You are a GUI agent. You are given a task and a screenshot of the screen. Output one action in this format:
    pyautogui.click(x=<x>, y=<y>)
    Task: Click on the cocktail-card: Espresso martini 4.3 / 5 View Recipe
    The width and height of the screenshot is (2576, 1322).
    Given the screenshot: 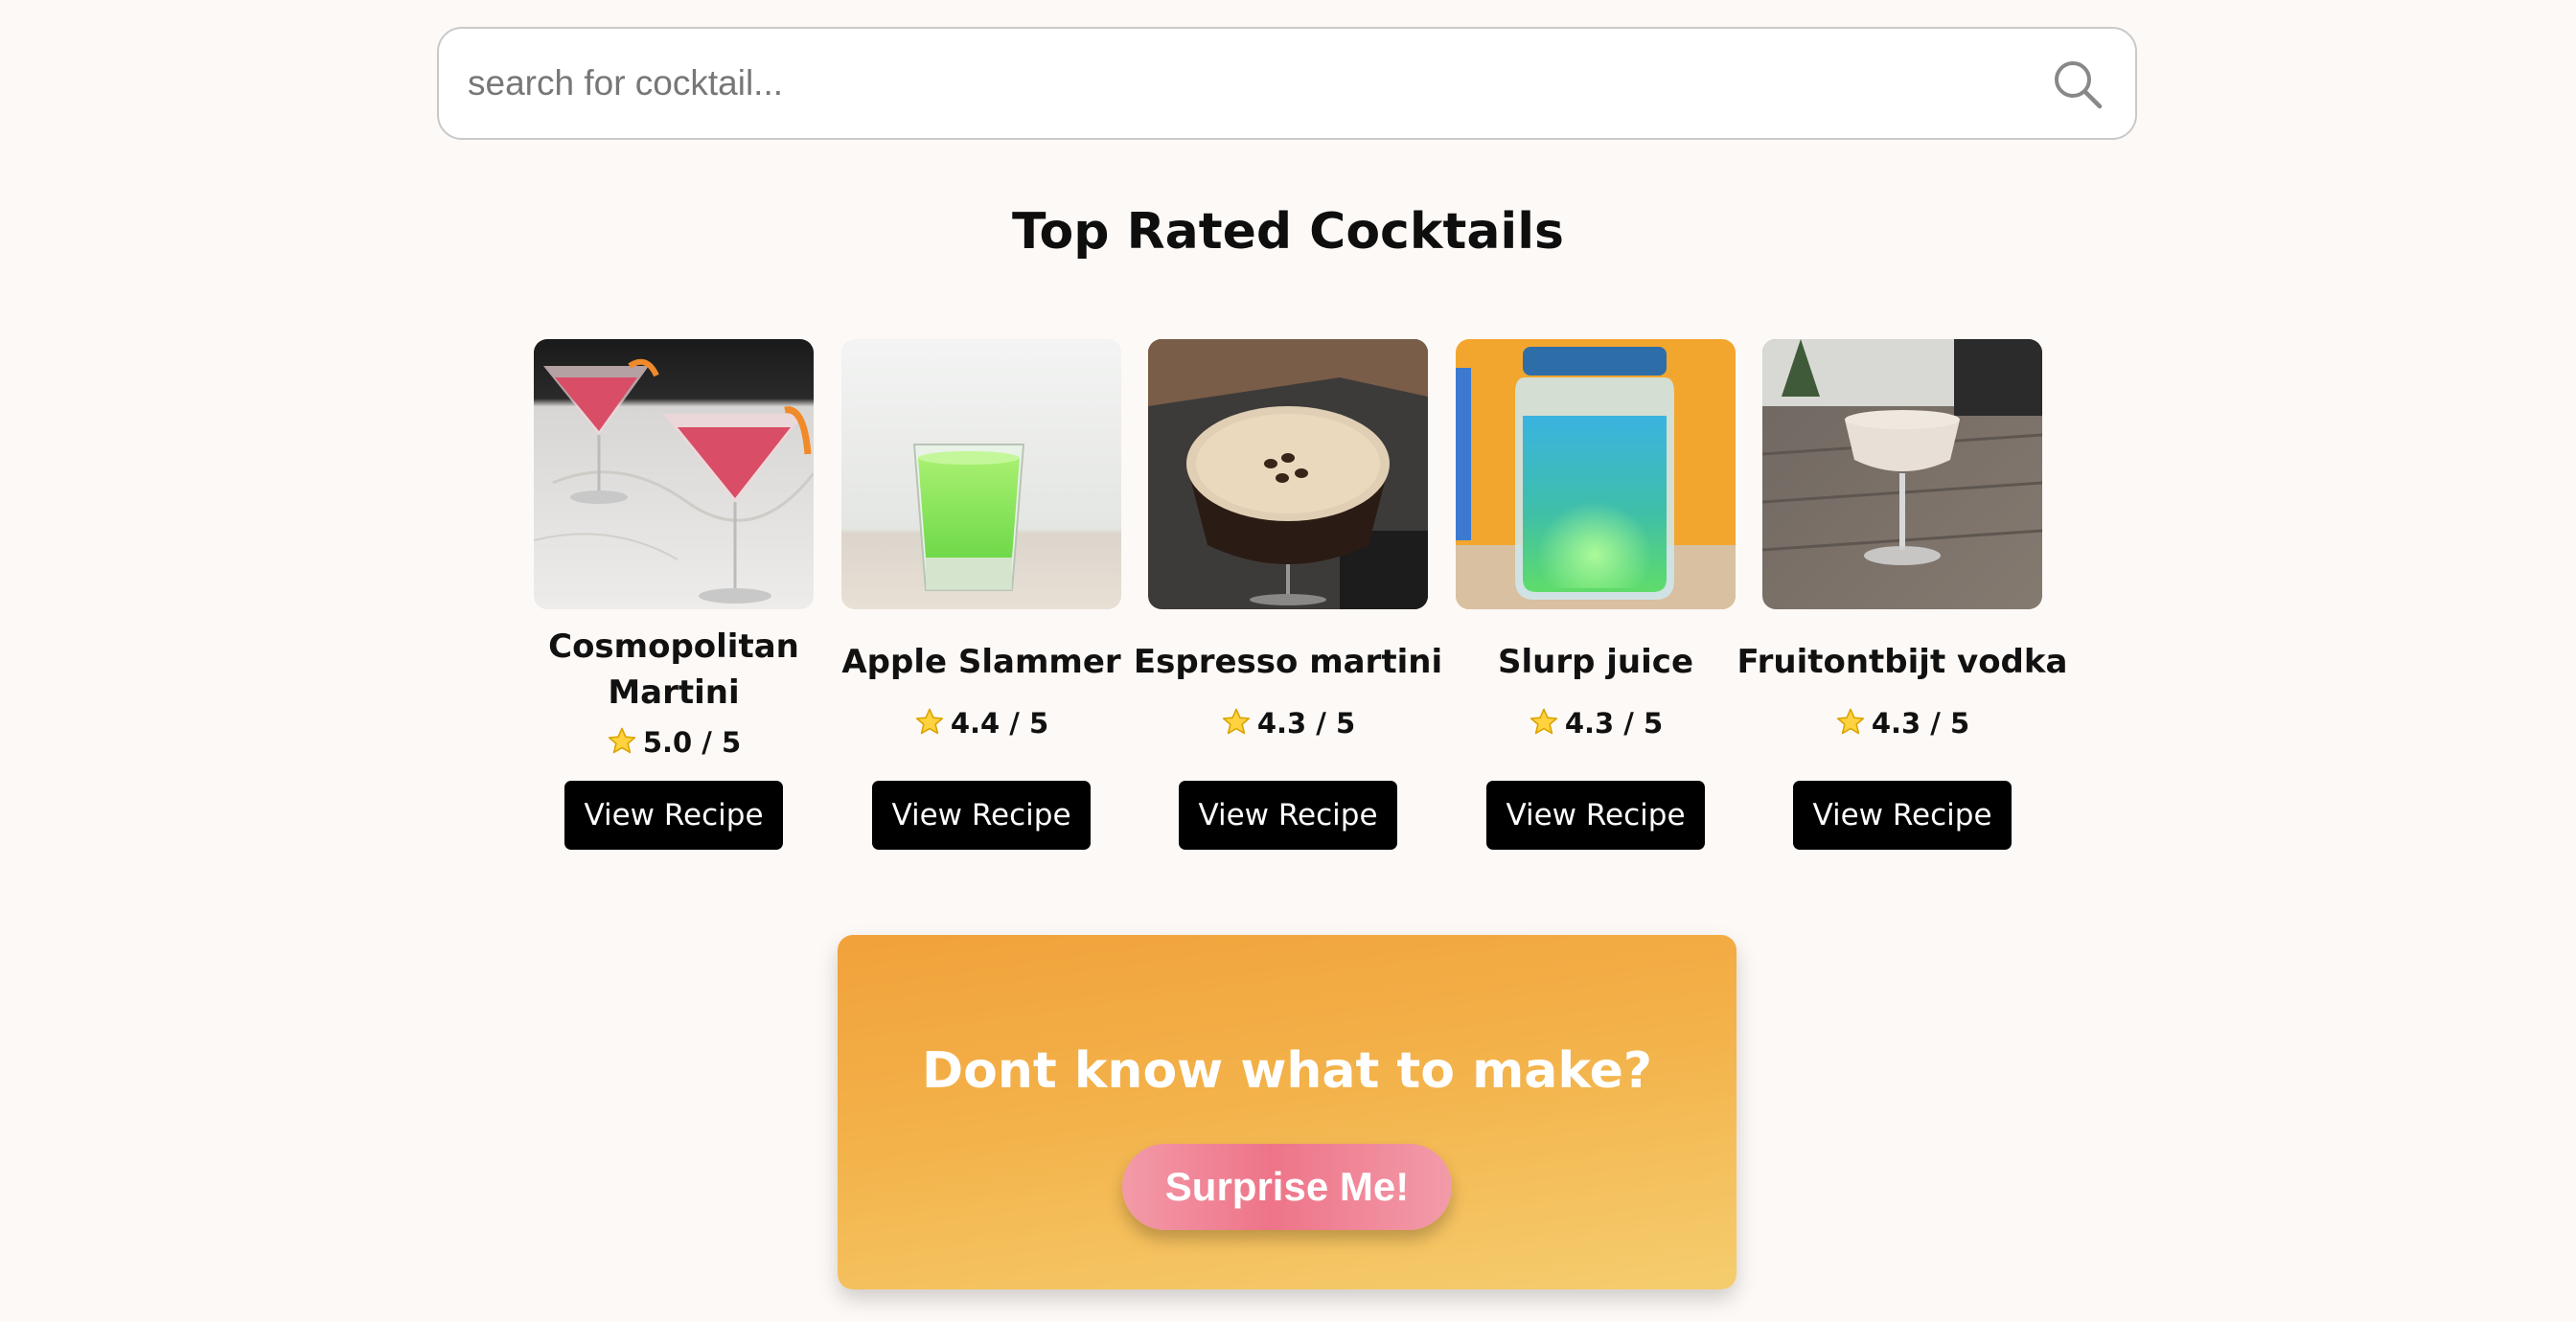 What is the action you would take?
    pyautogui.click(x=1288, y=594)
    